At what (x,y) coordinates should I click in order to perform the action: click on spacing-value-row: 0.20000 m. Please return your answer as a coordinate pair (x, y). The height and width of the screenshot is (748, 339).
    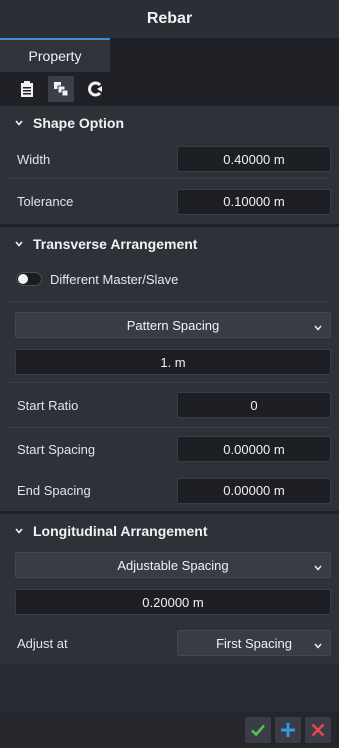
    Looking at the image, I should click on (169, 602).